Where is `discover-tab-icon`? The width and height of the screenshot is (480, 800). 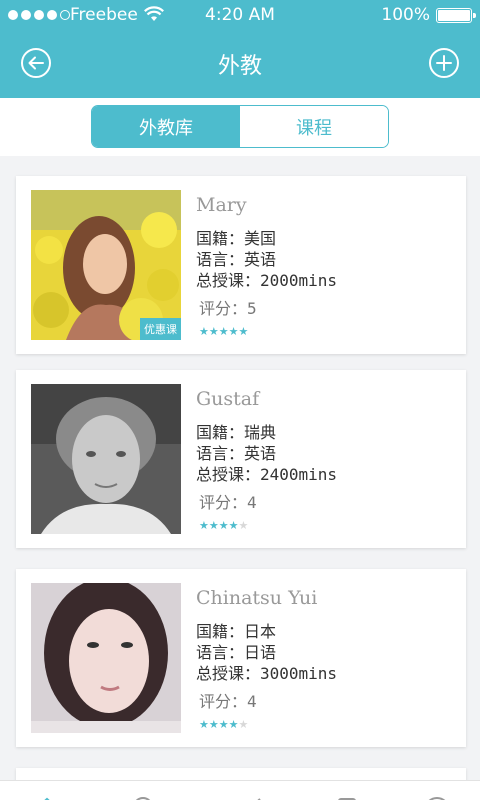
discover-tab-icon is located at coordinates (143, 796).